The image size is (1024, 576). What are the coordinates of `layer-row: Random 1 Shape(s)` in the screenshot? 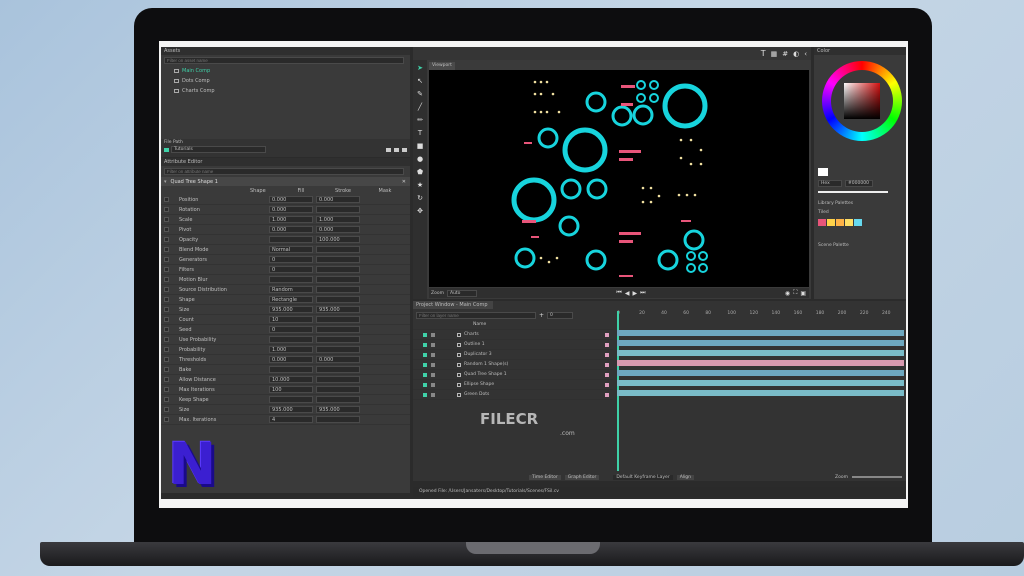 It's located at (513, 365).